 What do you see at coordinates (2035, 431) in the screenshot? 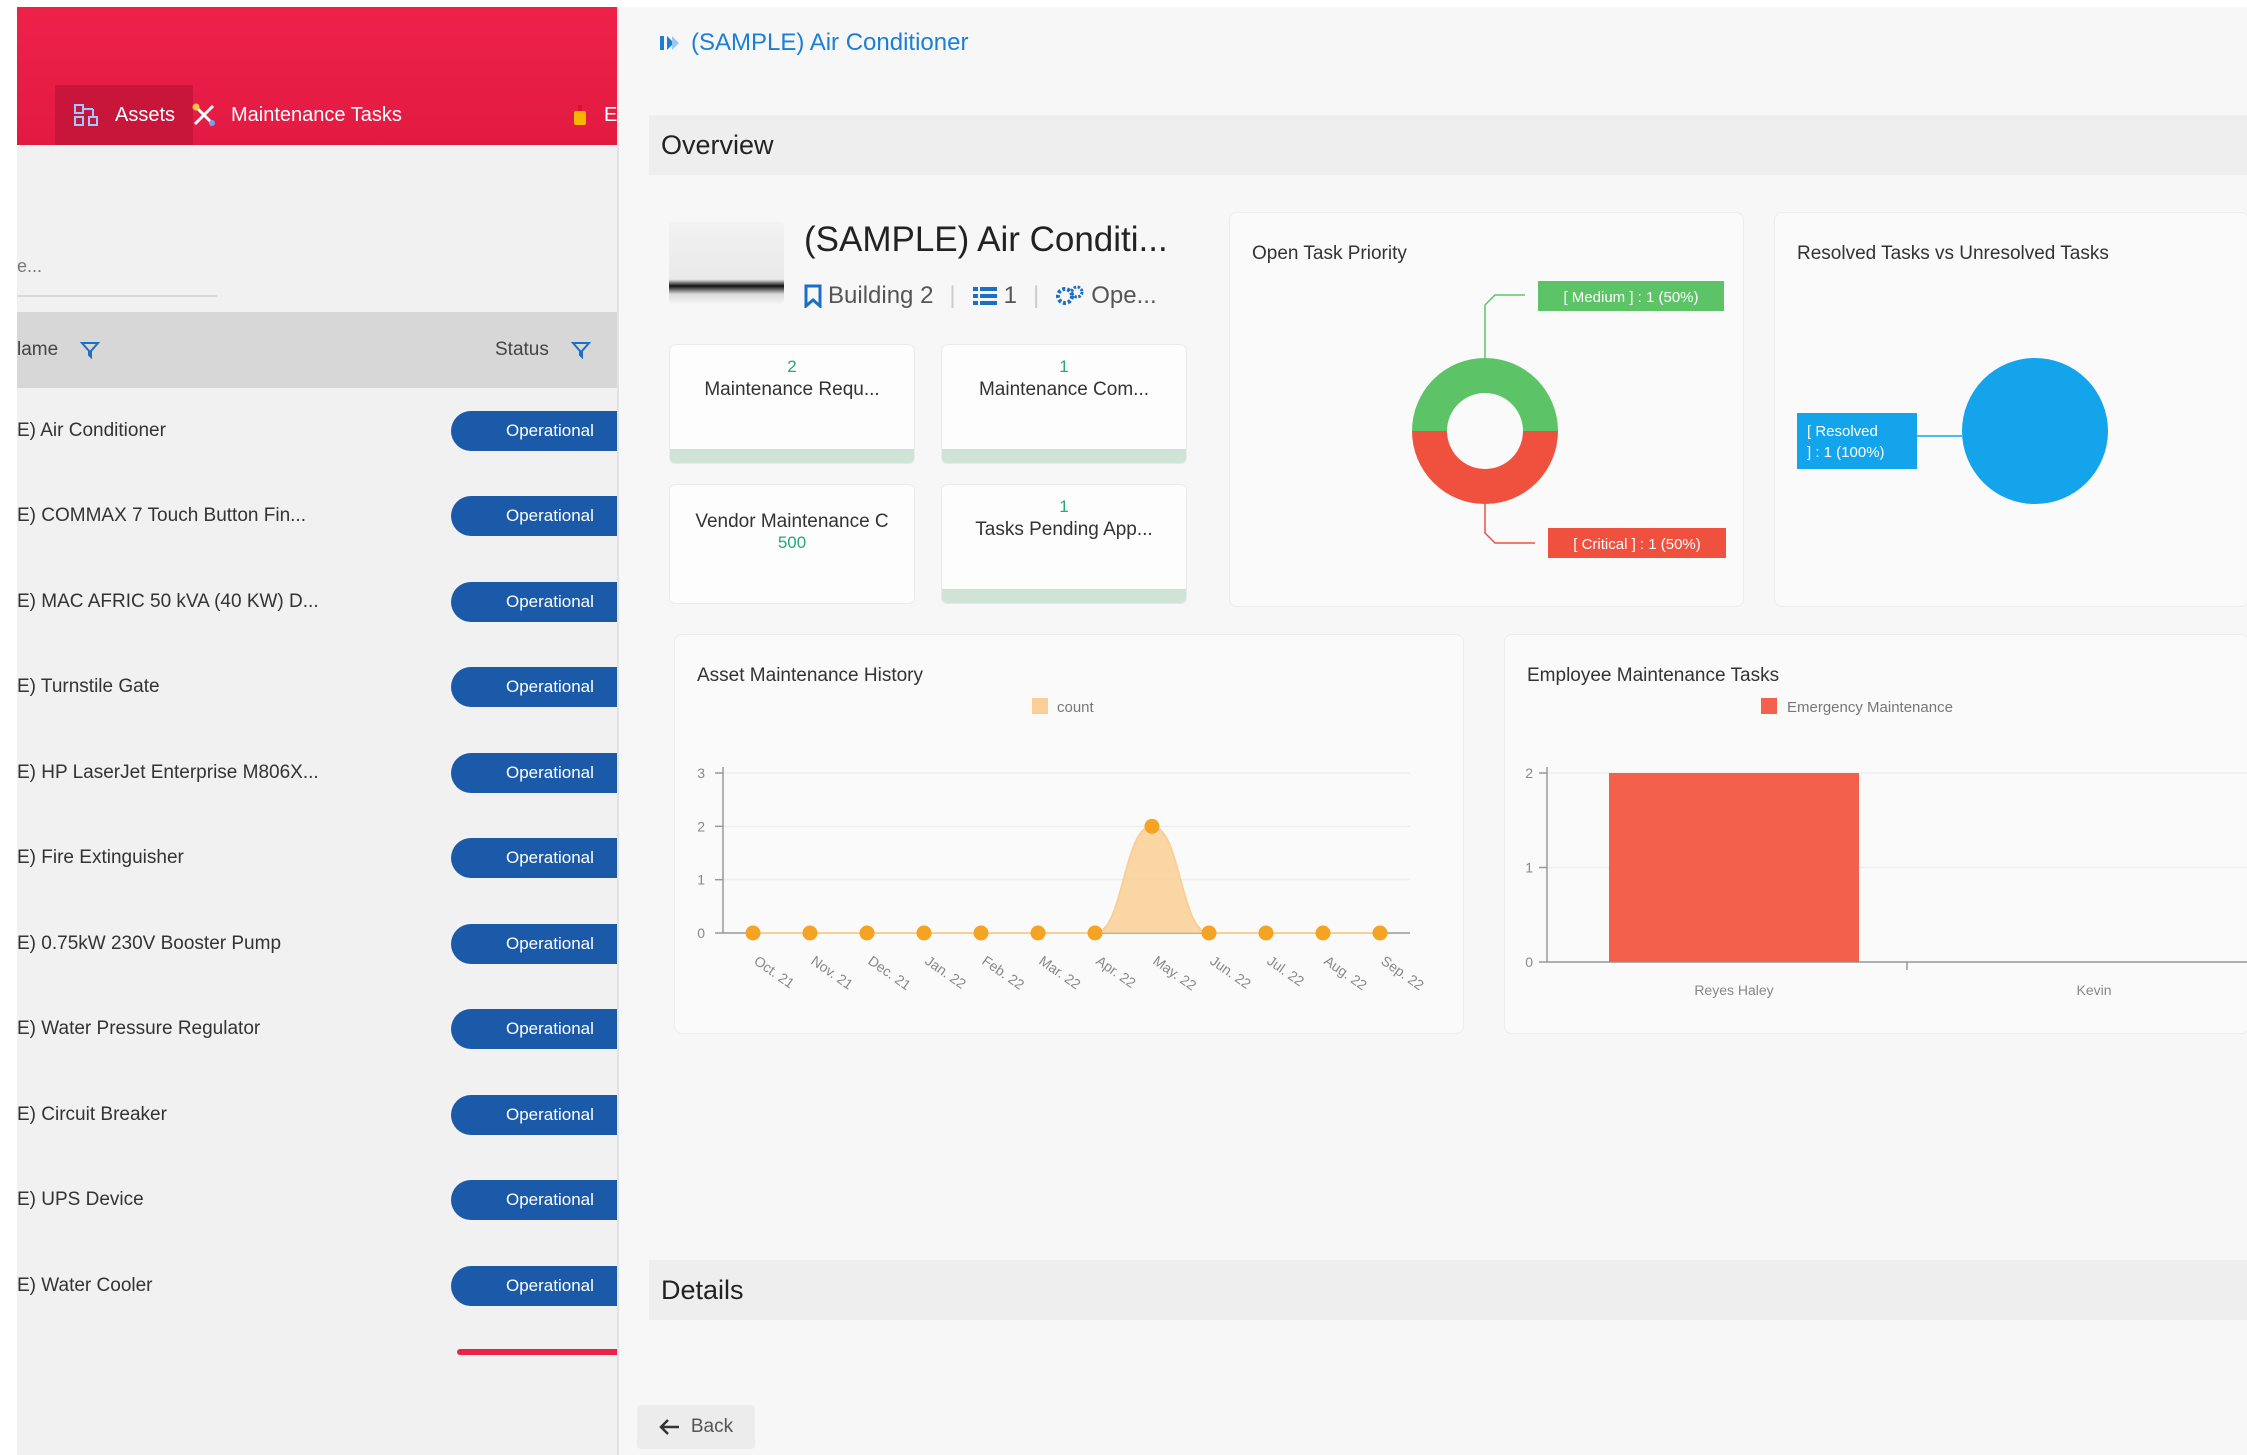
I see `pie-slice-resolved` at bounding box center [2035, 431].